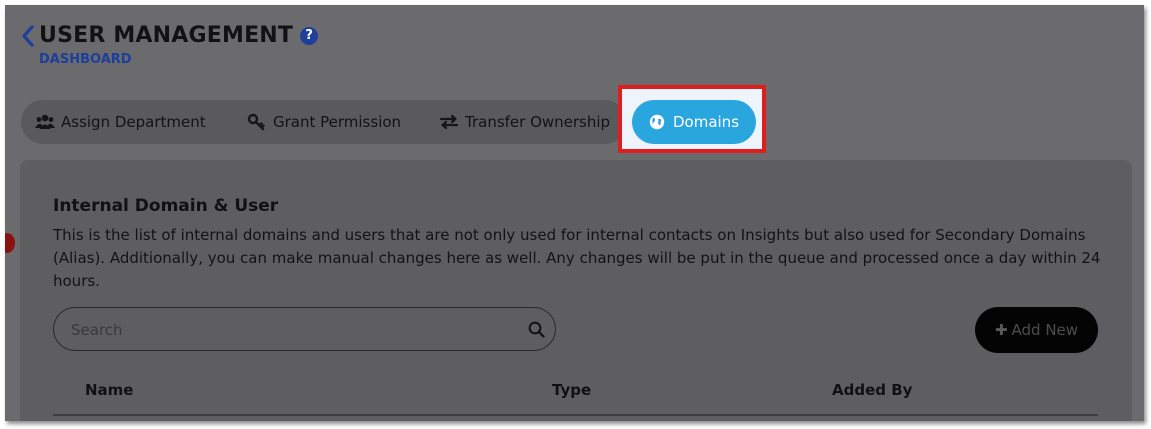  I want to click on tab-domains: Domains, so click(694, 122).